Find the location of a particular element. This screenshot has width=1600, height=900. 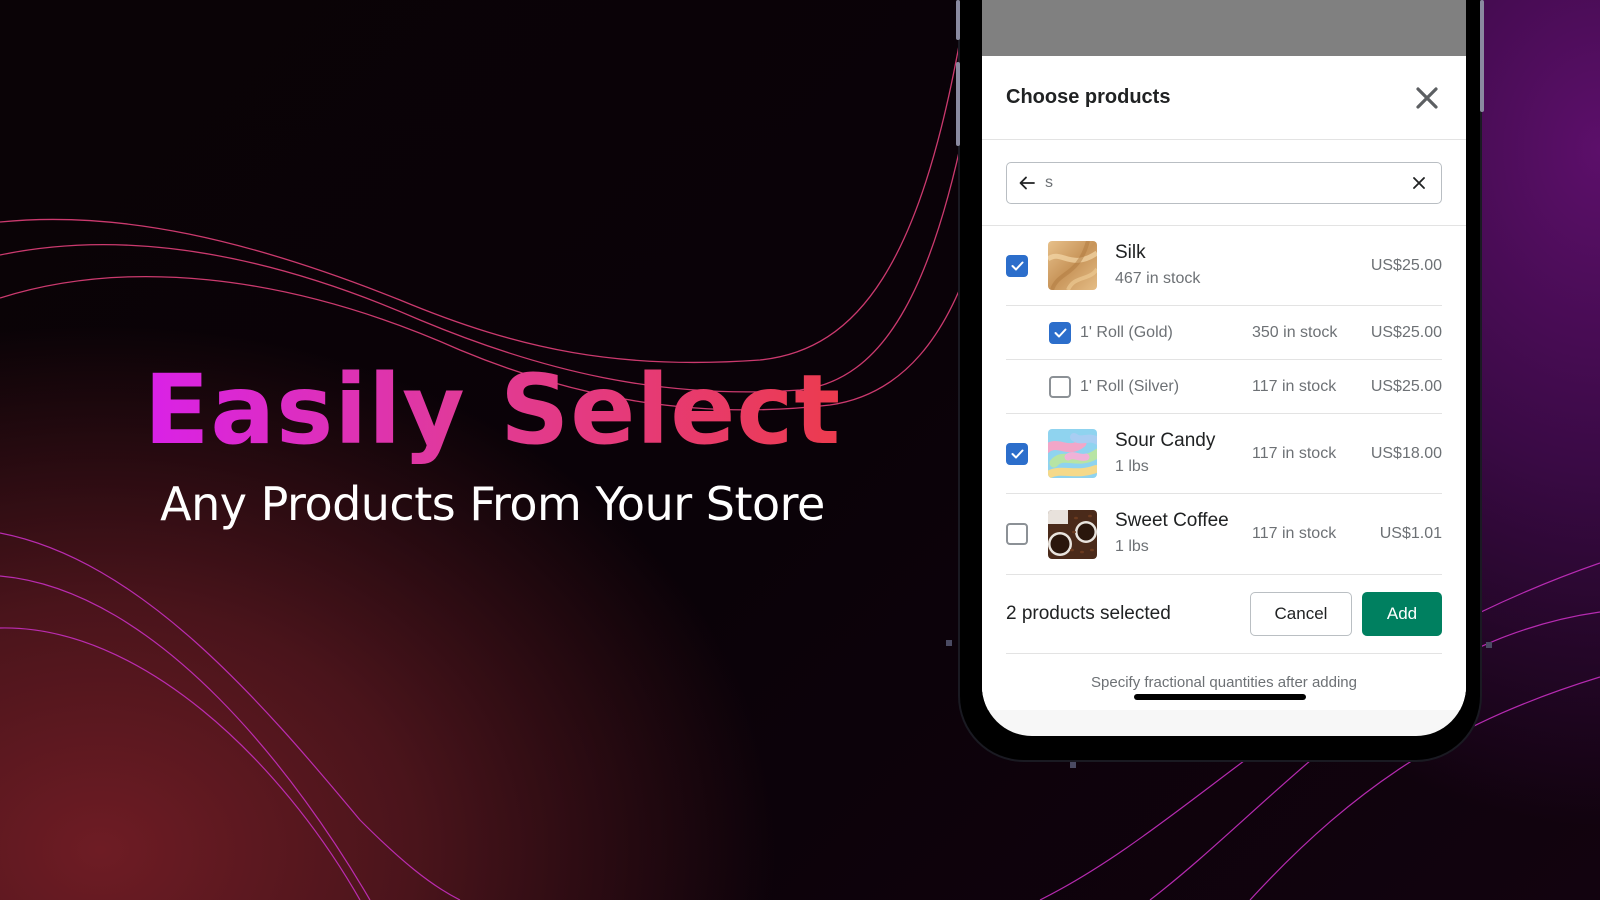

silk-image is located at coordinates (1072, 265).